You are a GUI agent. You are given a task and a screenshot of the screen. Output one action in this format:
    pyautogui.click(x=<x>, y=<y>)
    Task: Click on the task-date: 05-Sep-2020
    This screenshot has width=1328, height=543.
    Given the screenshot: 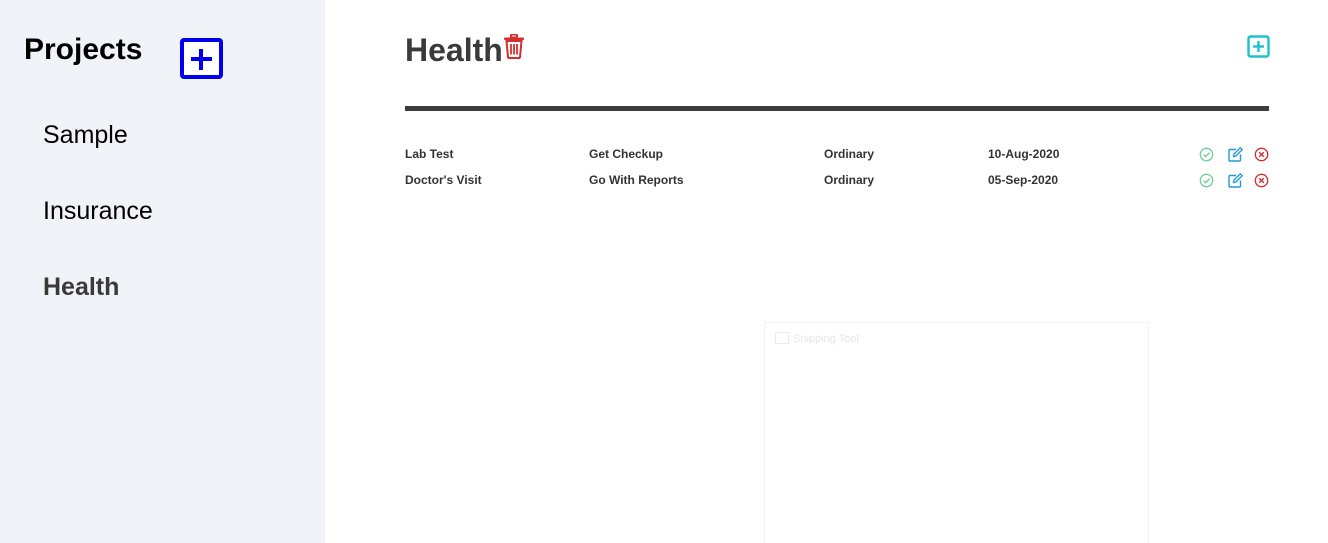 What is the action you would take?
    pyautogui.click(x=1023, y=180)
    